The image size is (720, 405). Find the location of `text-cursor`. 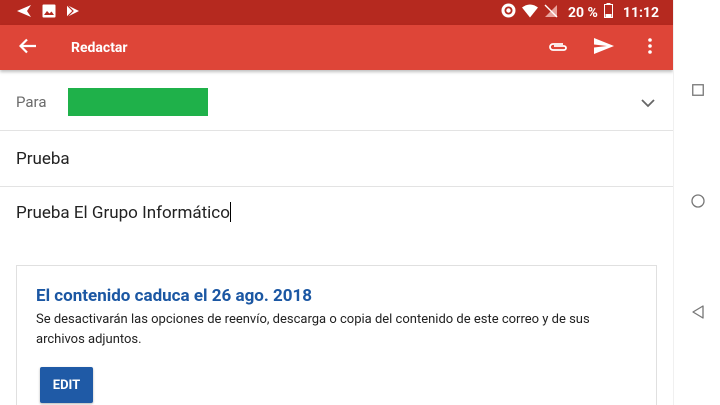

text-cursor is located at coordinates (230, 212).